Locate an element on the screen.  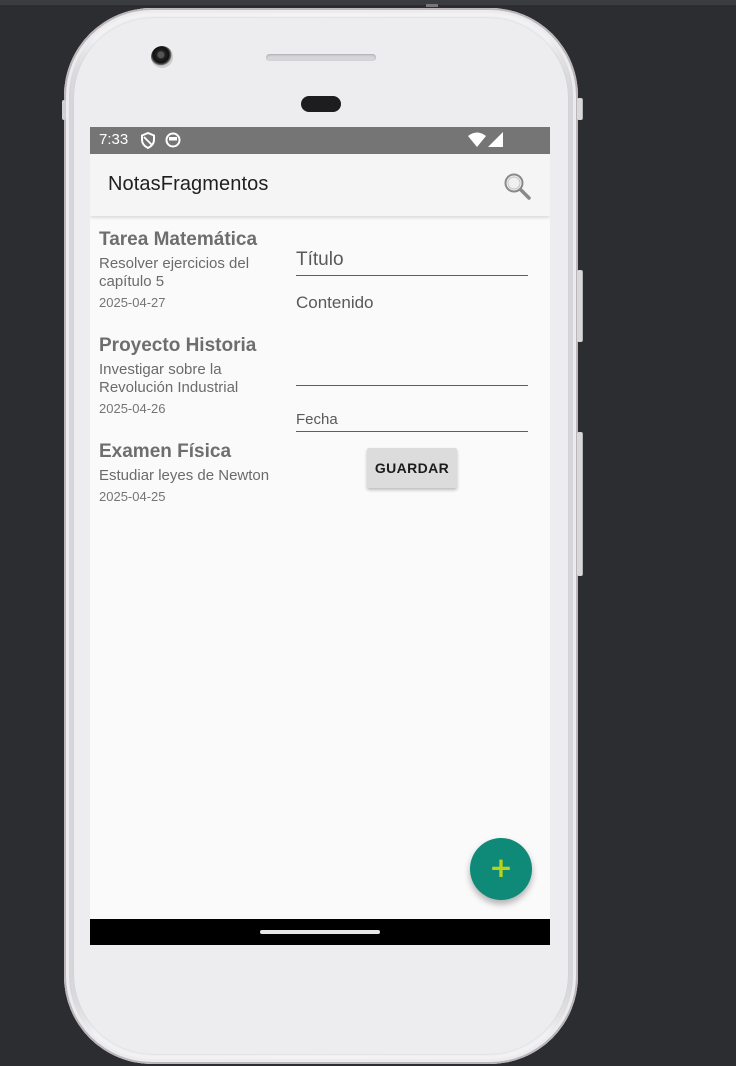
top-edge-marker is located at coordinates (432, 5).